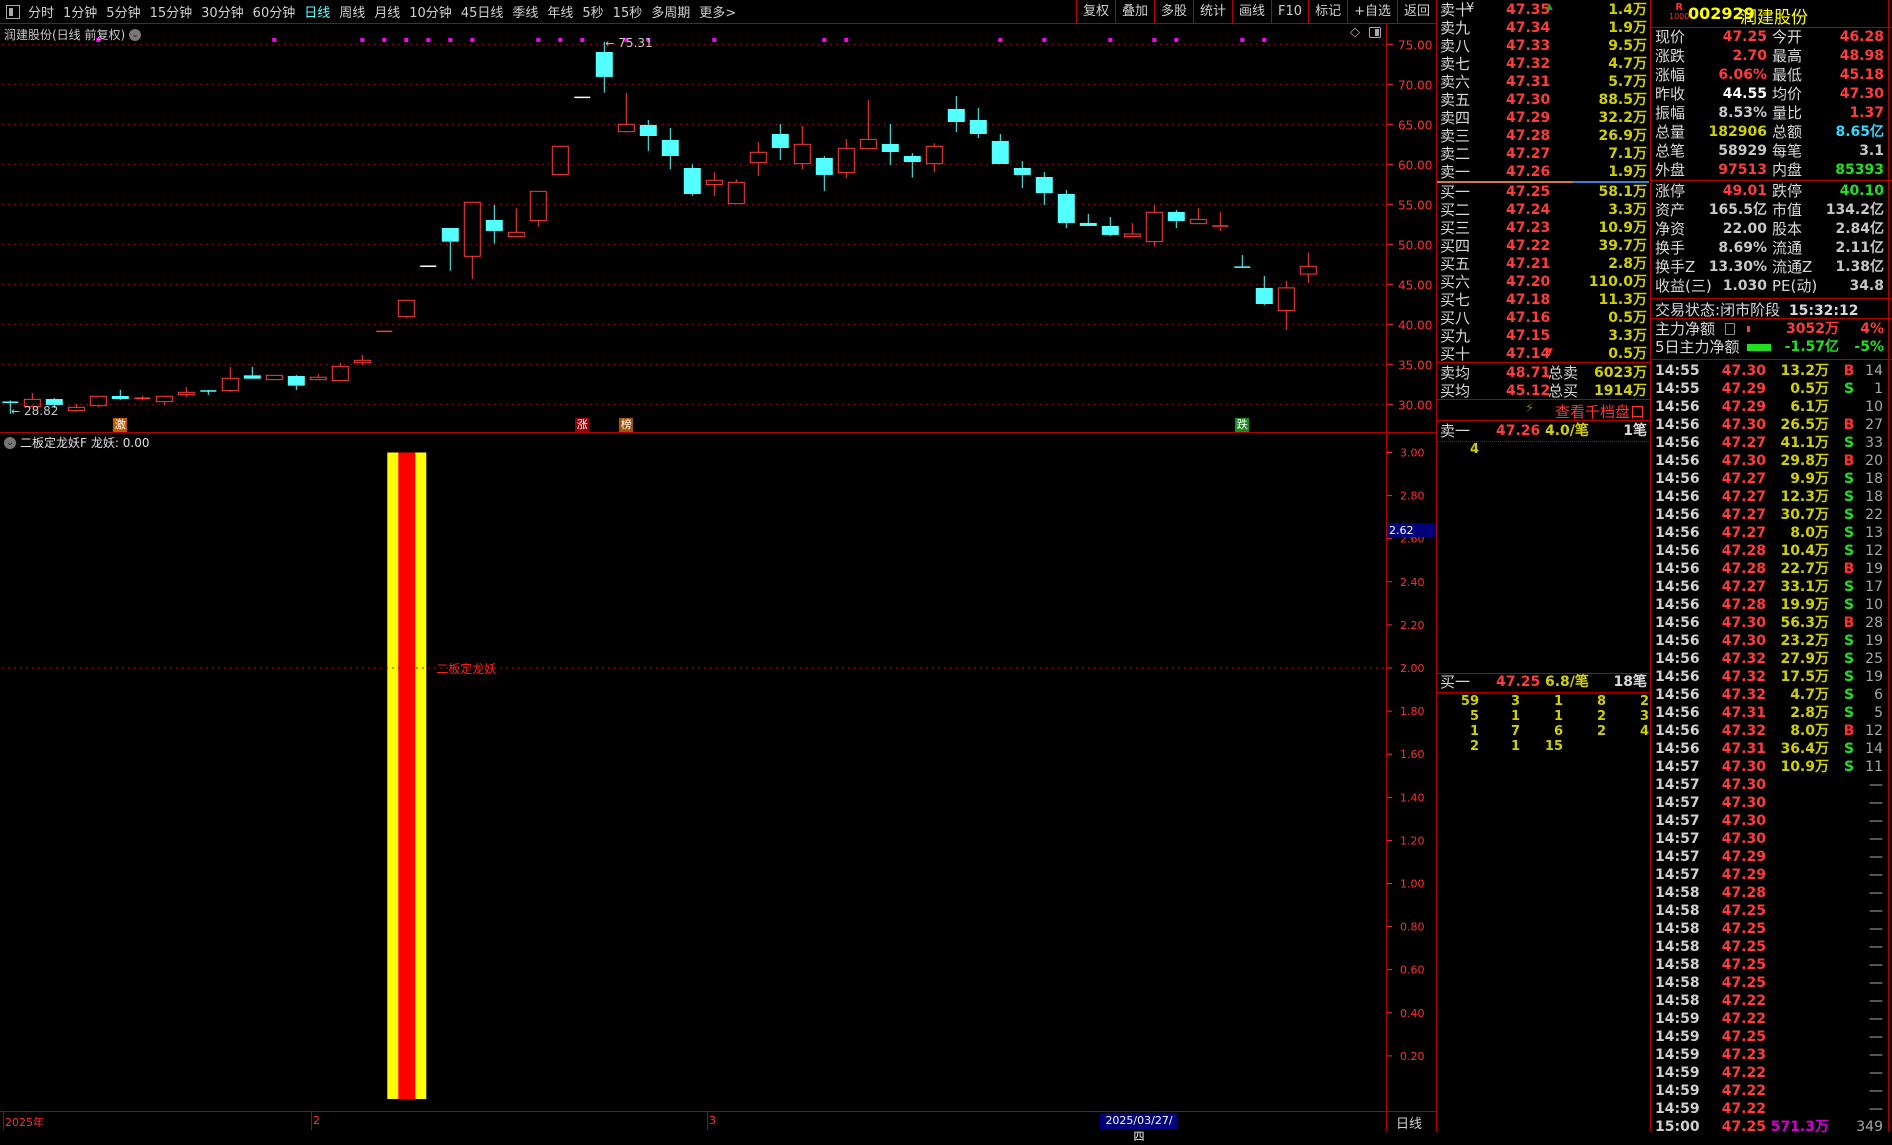 The image size is (1892, 1145). I want to click on bid-row: 买一47.2558.1万, so click(1543, 192).